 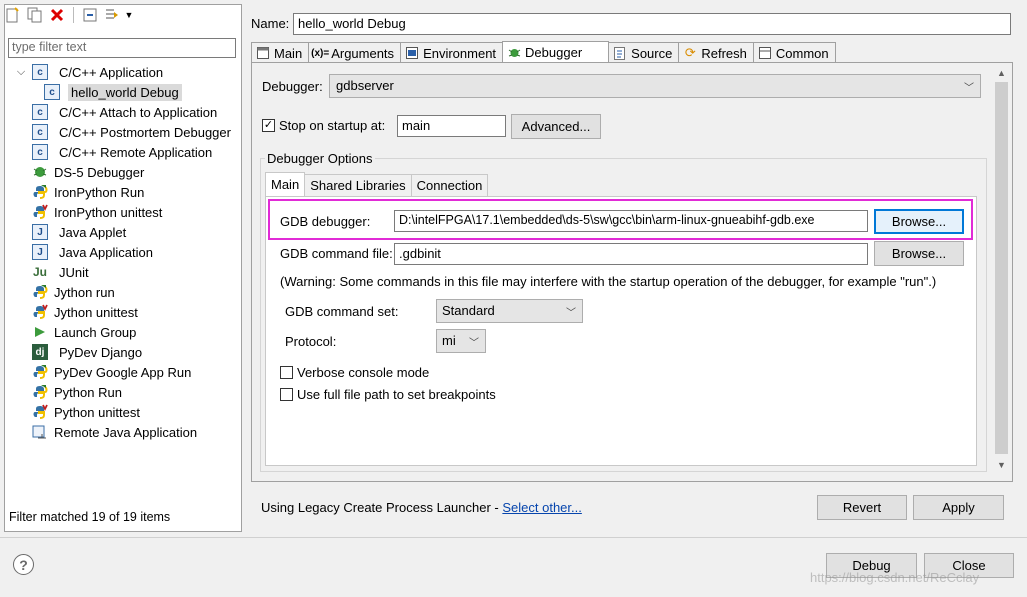 What do you see at coordinates (1001, 464) in the screenshot?
I see `scroll-down-icon: ▼` at bounding box center [1001, 464].